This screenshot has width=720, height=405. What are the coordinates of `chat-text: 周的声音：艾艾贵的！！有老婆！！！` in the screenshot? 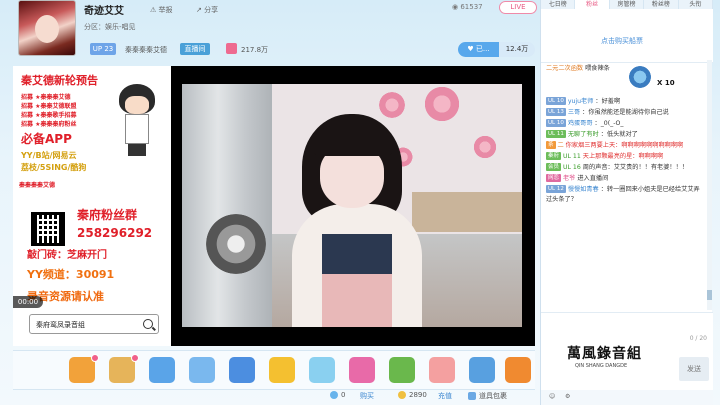 It's located at (635, 167).